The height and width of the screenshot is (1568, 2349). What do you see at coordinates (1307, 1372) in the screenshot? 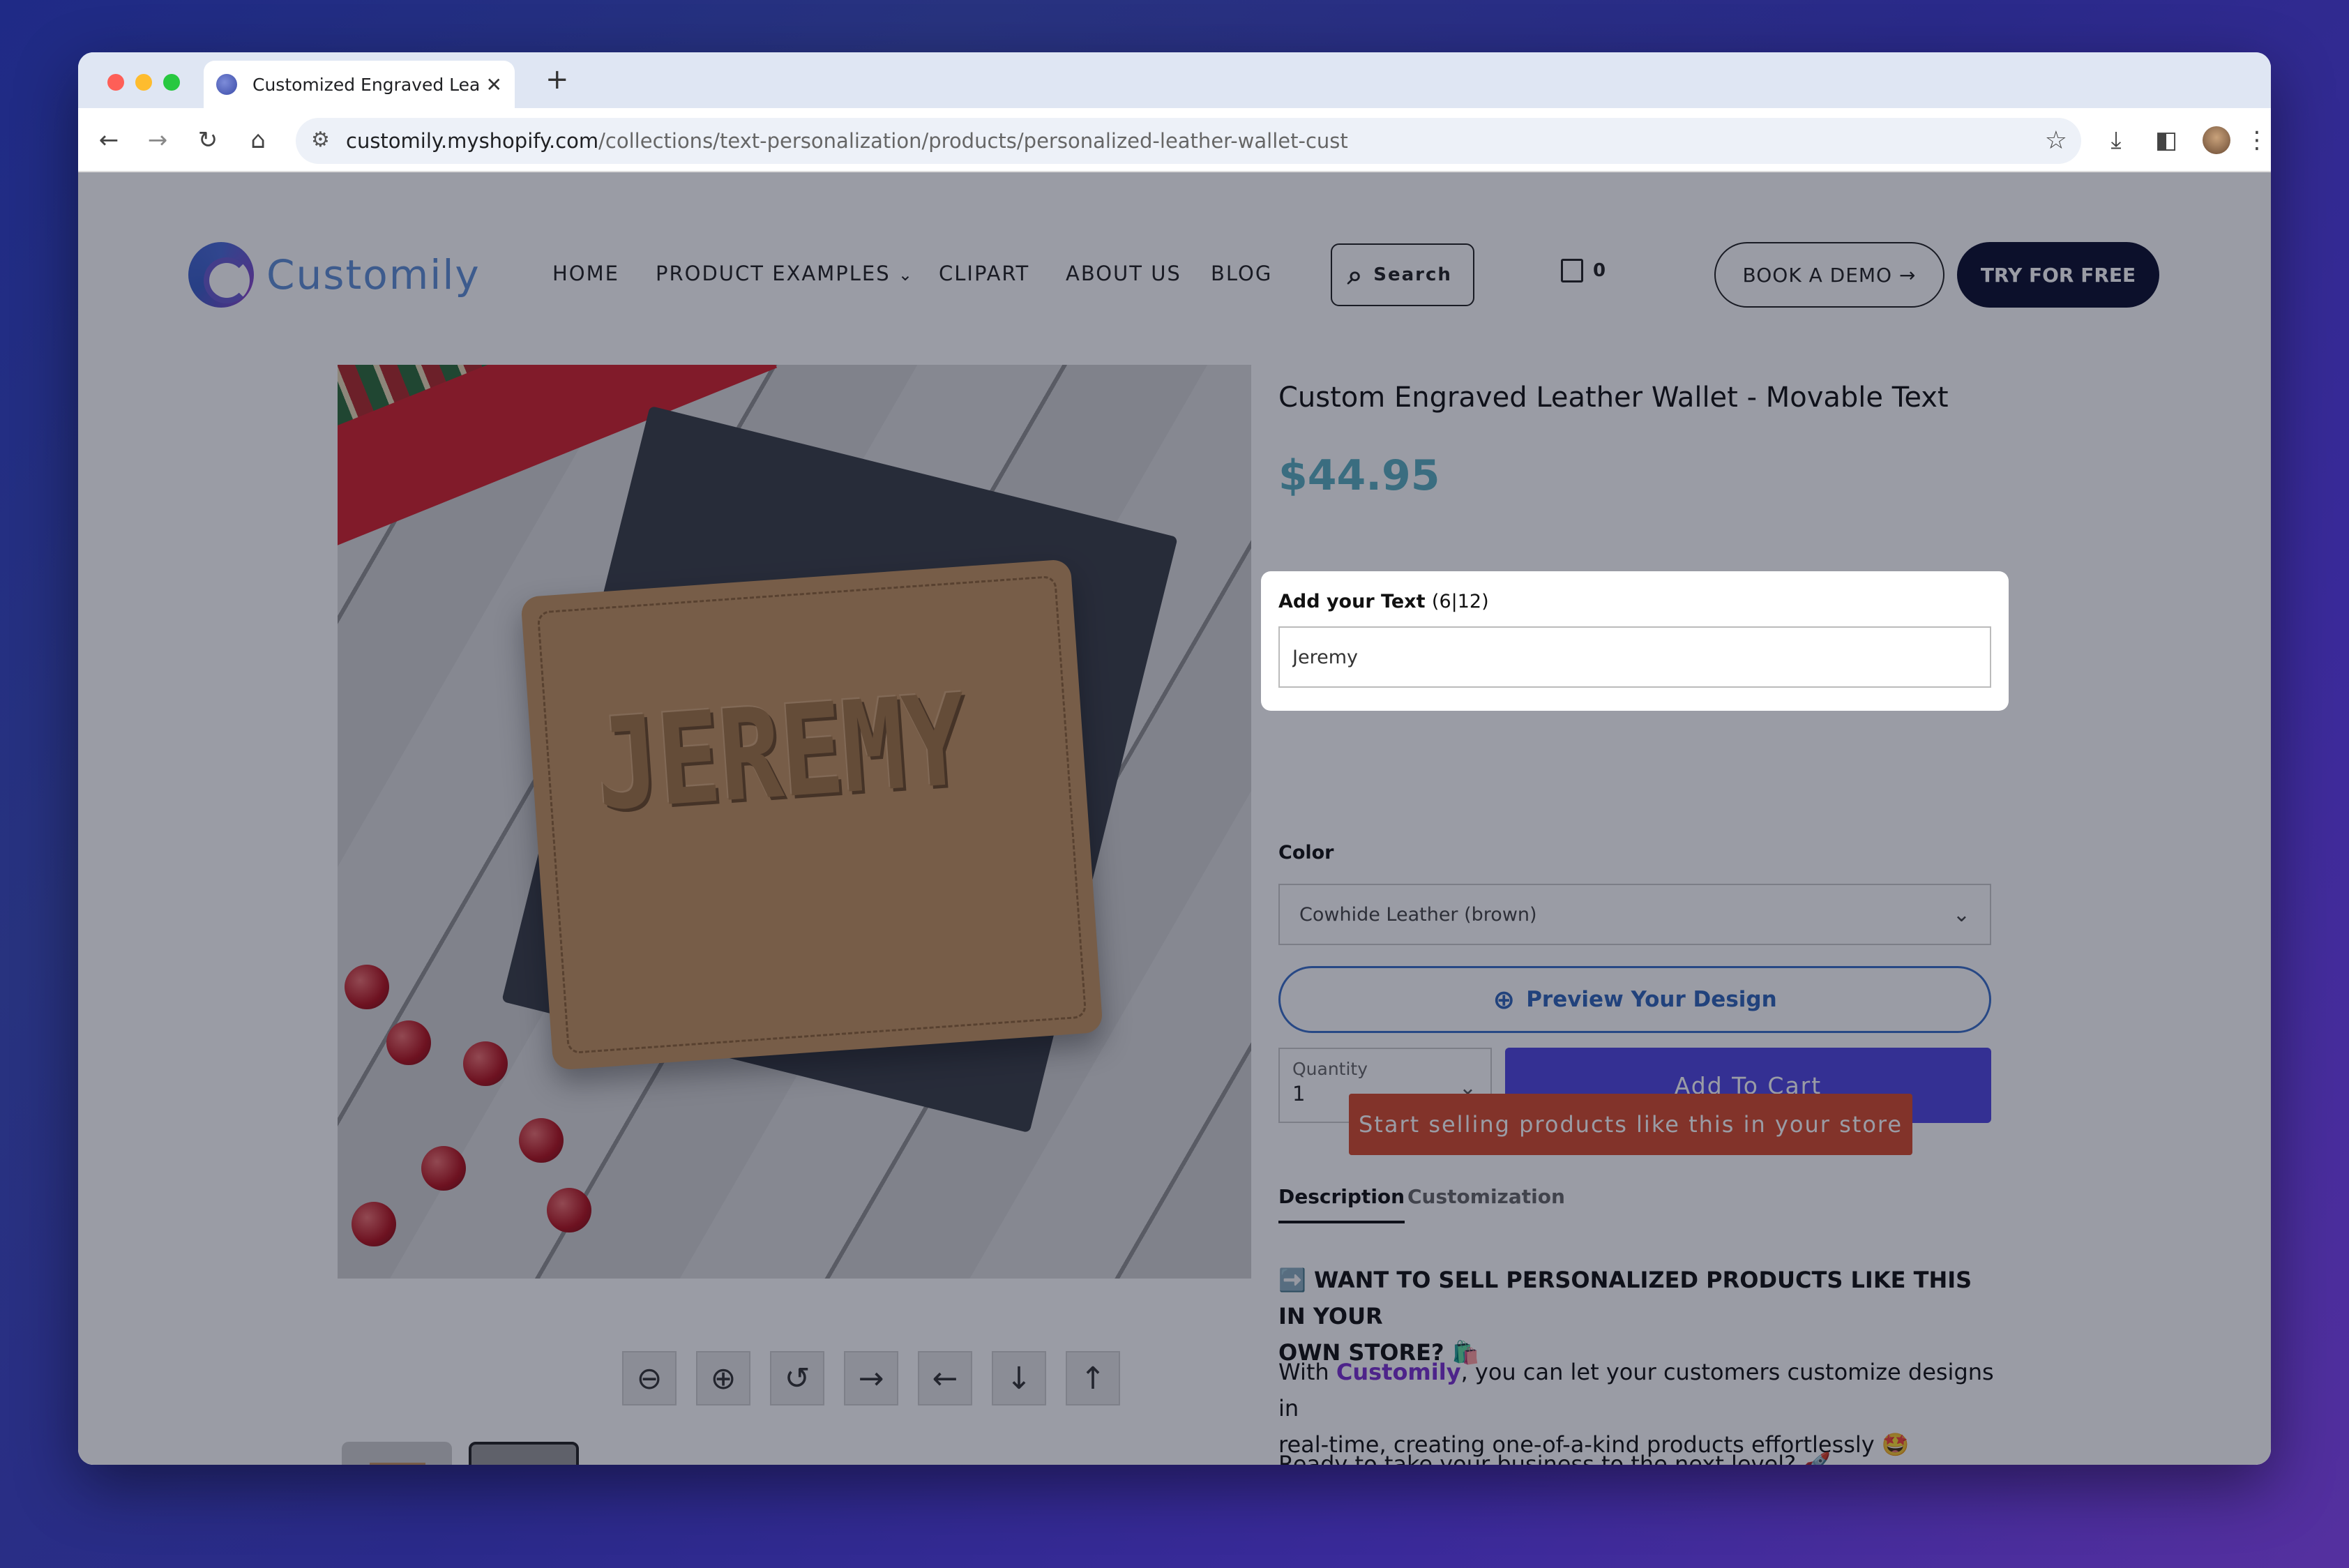
I see `p1-pre: With` at bounding box center [1307, 1372].